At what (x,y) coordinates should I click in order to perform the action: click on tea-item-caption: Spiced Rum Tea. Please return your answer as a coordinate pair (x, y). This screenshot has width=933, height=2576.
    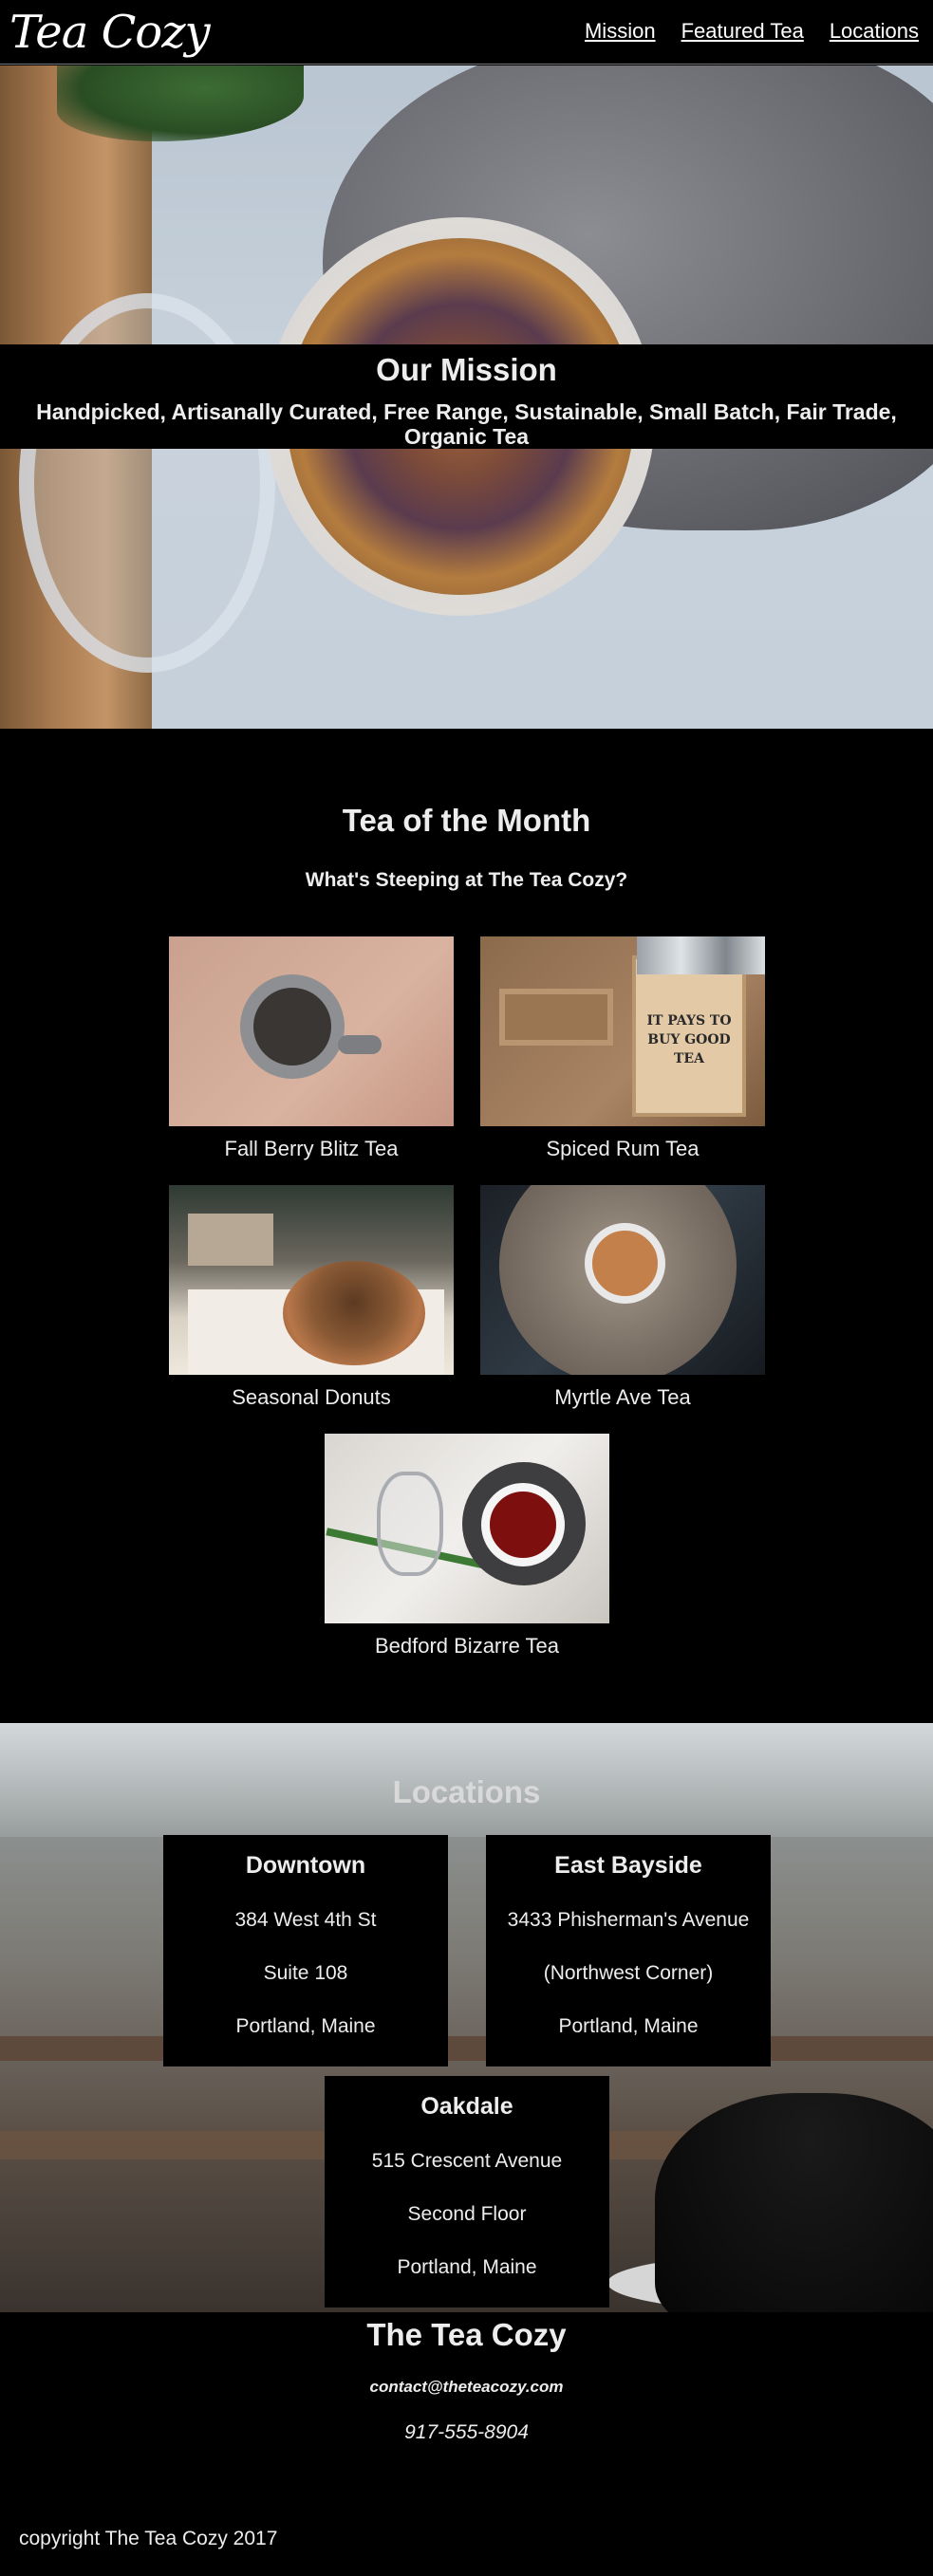
    Looking at the image, I should click on (623, 1148).